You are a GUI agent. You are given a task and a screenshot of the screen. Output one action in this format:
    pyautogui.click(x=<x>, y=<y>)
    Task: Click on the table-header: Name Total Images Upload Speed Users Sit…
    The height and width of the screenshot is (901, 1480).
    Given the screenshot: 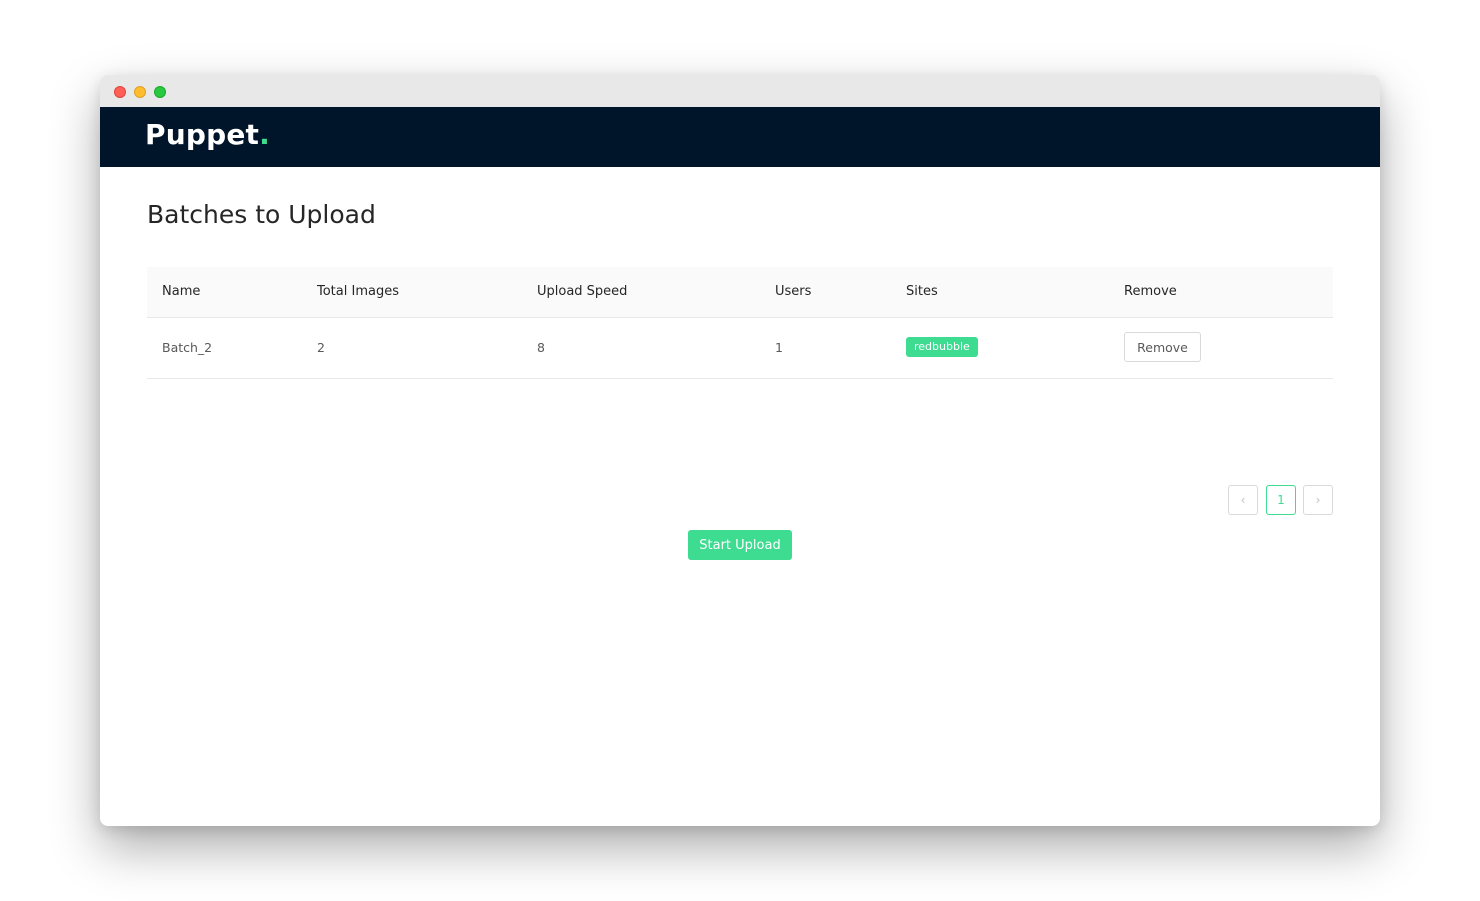 What is the action you would take?
    pyautogui.click(x=740, y=292)
    